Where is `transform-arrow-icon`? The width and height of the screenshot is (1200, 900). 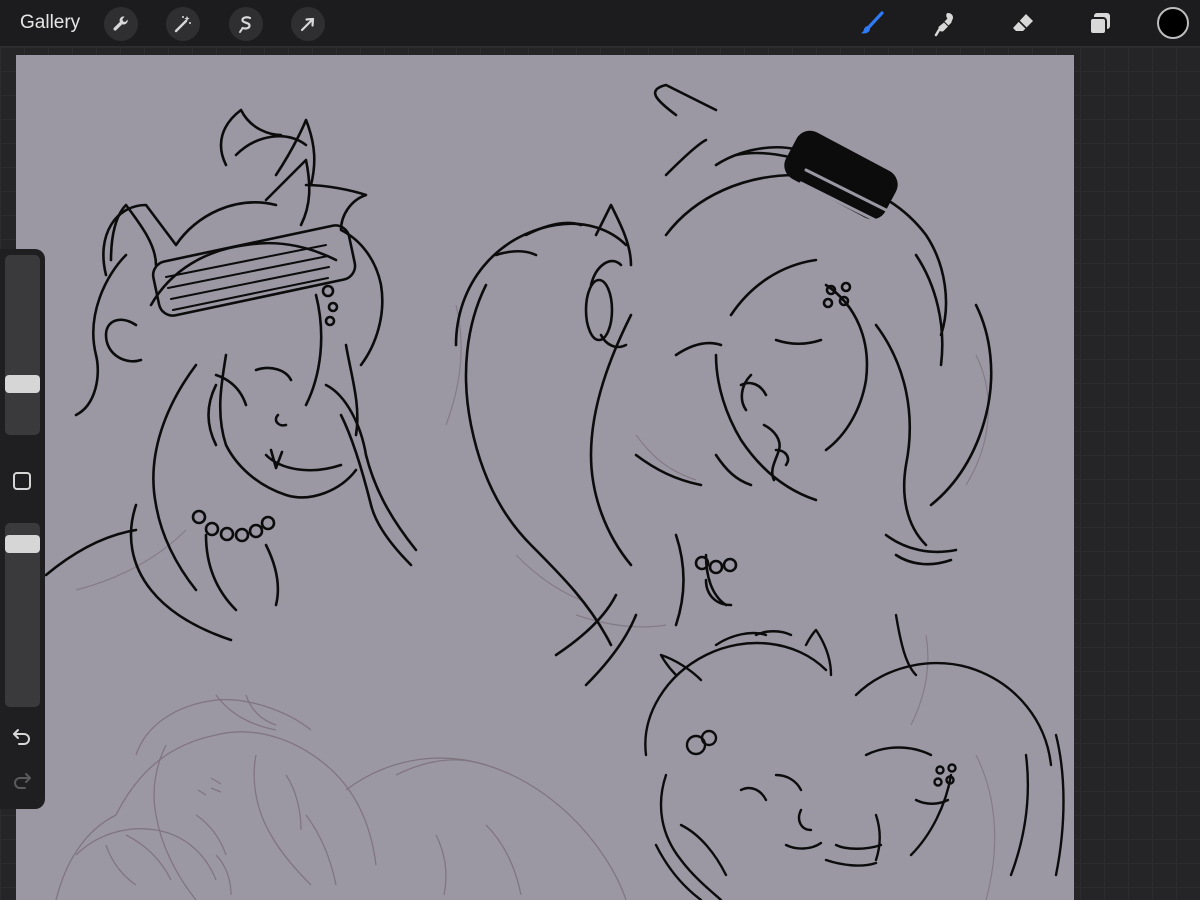
transform-arrow-icon is located at coordinates (307, 24).